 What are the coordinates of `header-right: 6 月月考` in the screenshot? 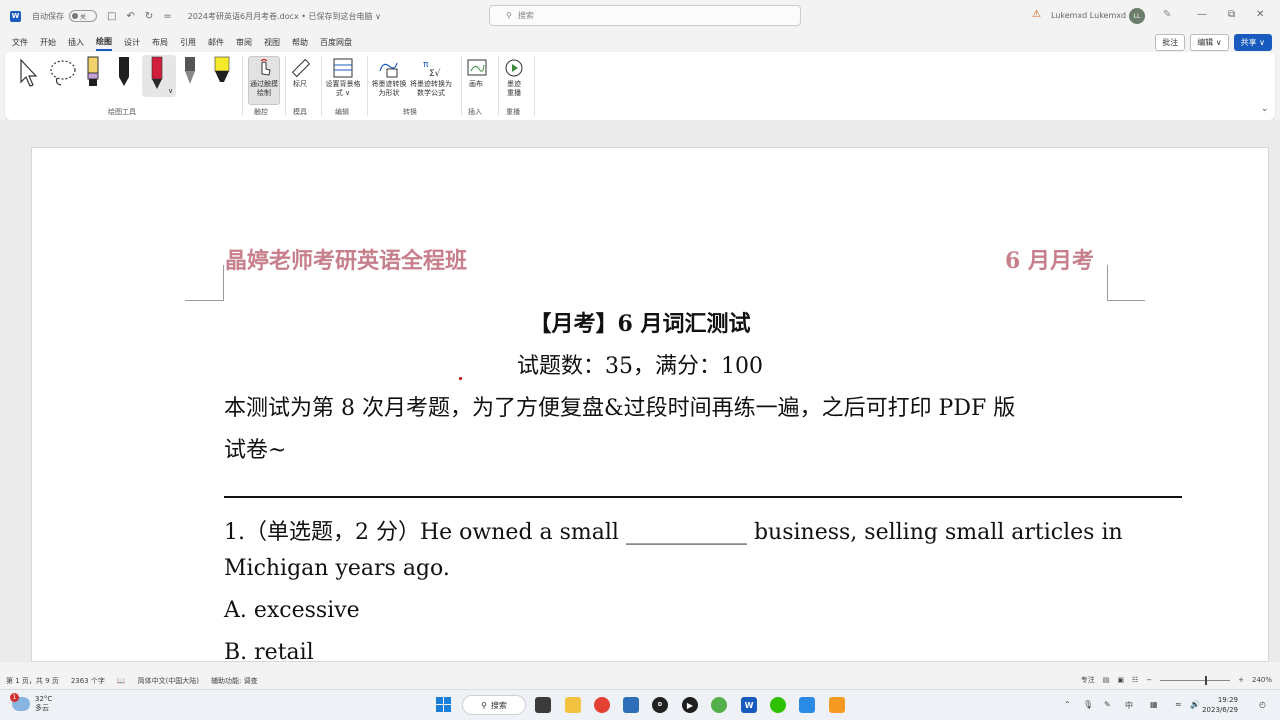 It's located at (1049, 261).